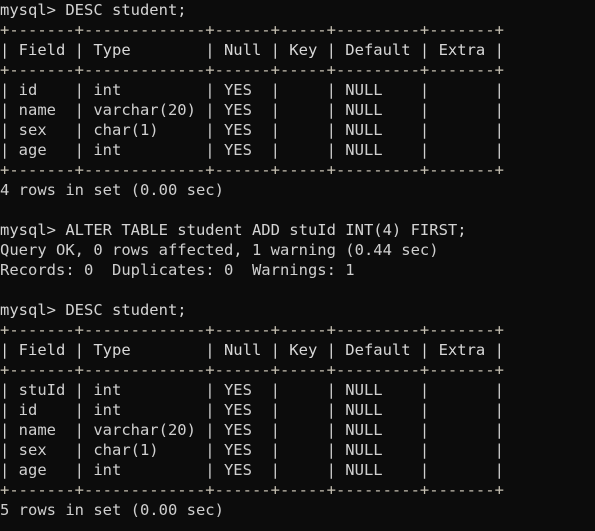  Describe the element at coordinates (252, 470) in the screenshot. I see `terminal-line-23: | age | int | YES | | NULL | |` at that location.